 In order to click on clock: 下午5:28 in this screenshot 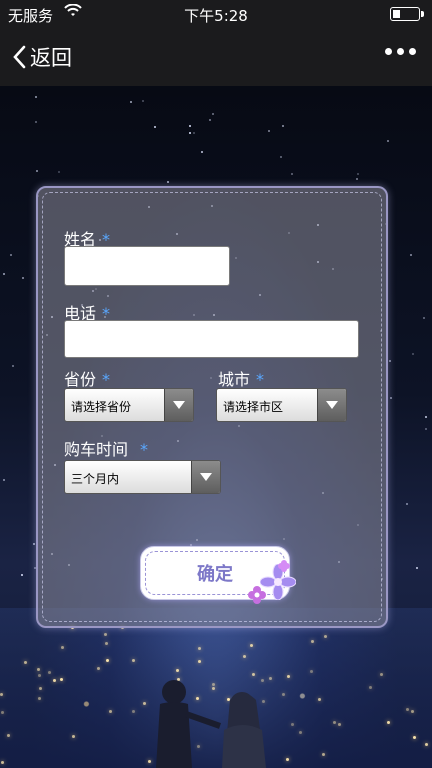, I will do `click(216, 16)`.